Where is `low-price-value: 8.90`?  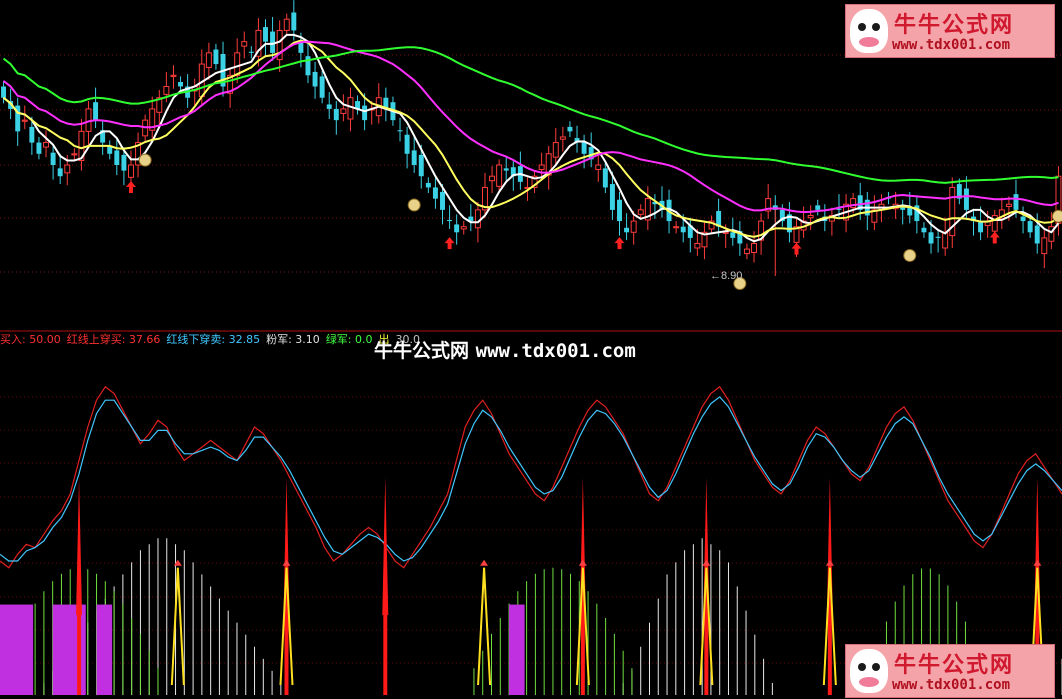
low-price-value: 8.90 is located at coordinates (732, 276).